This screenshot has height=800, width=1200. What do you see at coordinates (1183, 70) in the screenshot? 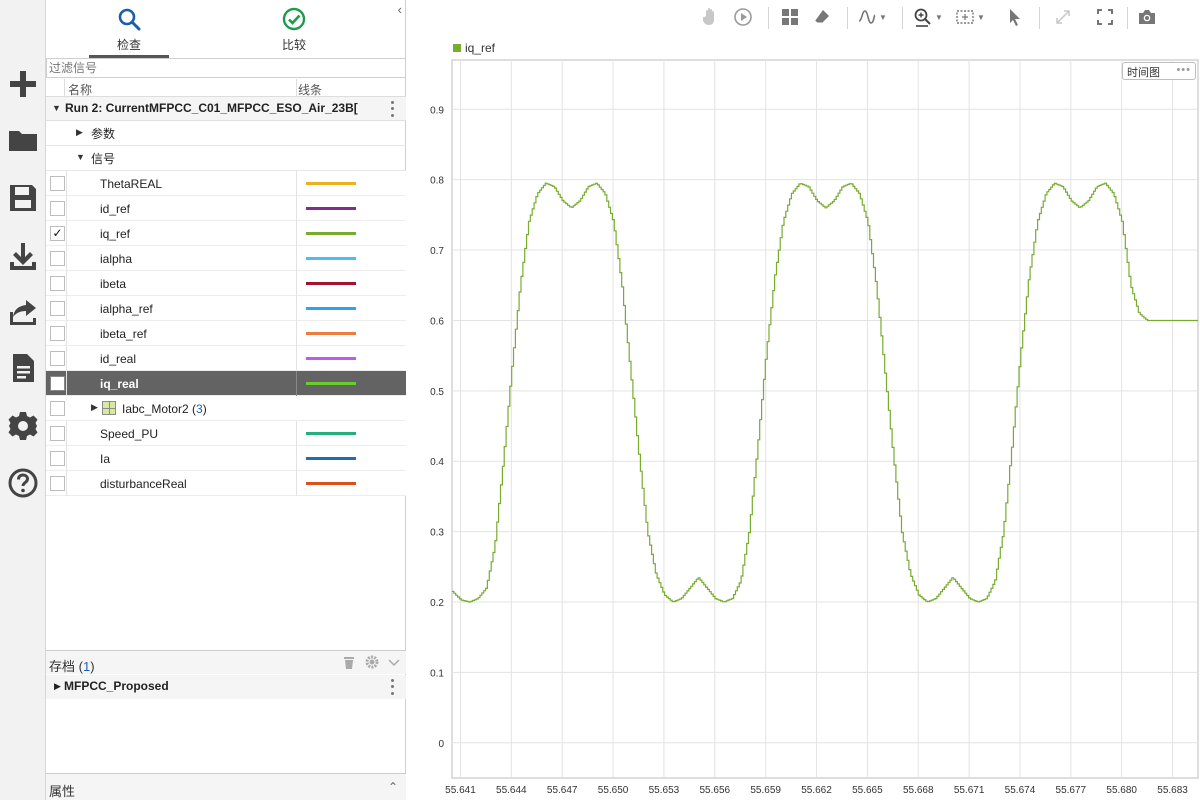
I see `view-menu-icon: •••` at bounding box center [1183, 70].